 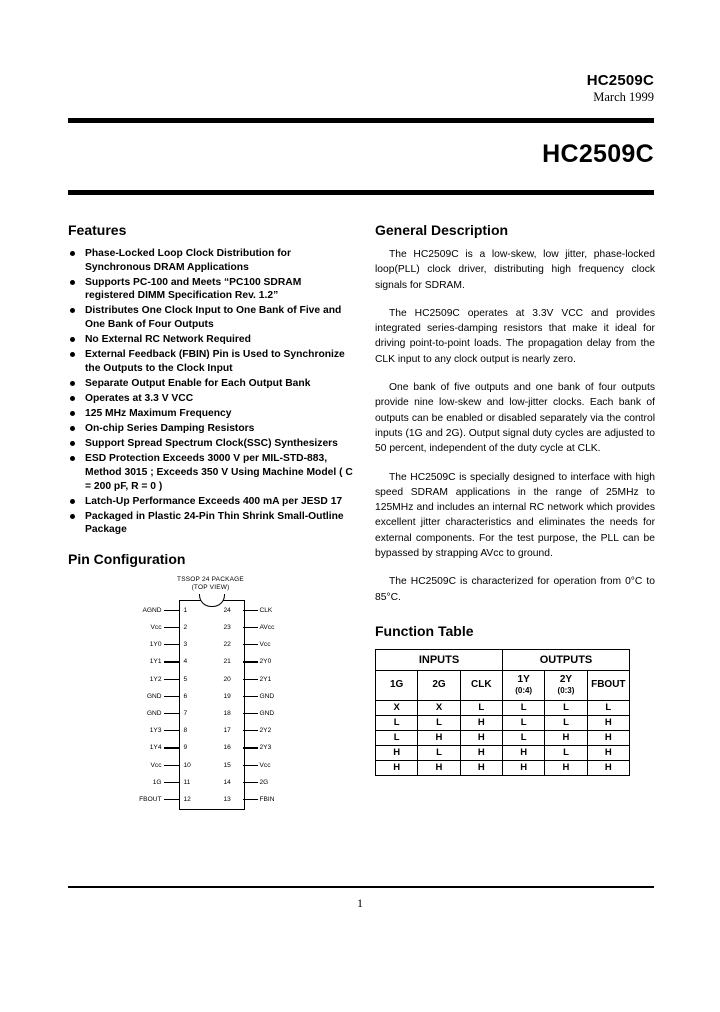 What do you see at coordinates (439, 659) in the screenshot?
I see `group-header-inputs: INPUTS` at bounding box center [439, 659].